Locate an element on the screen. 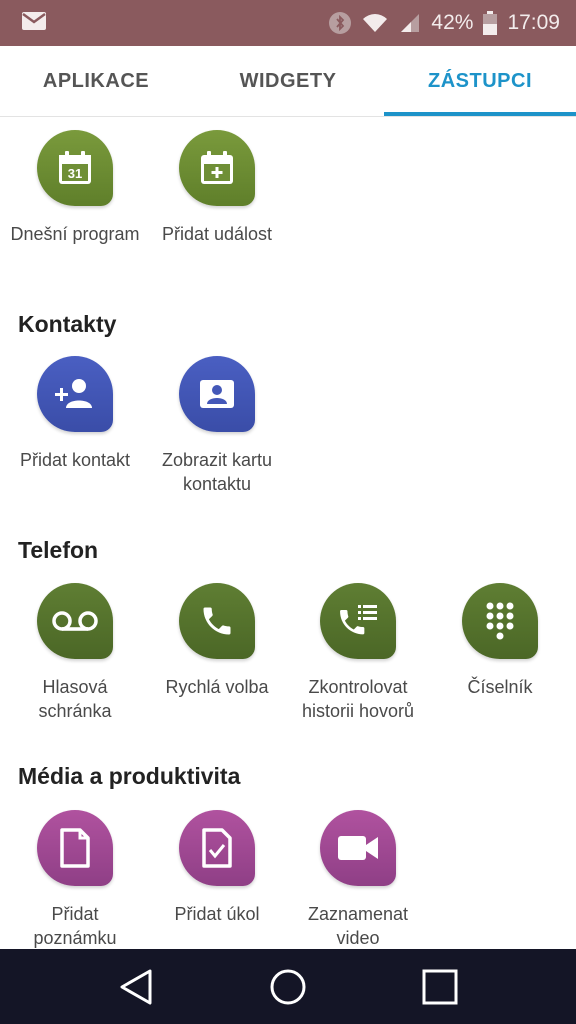  shortcut-add-note: Přidat poznámku is located at coordinates (75, 879).